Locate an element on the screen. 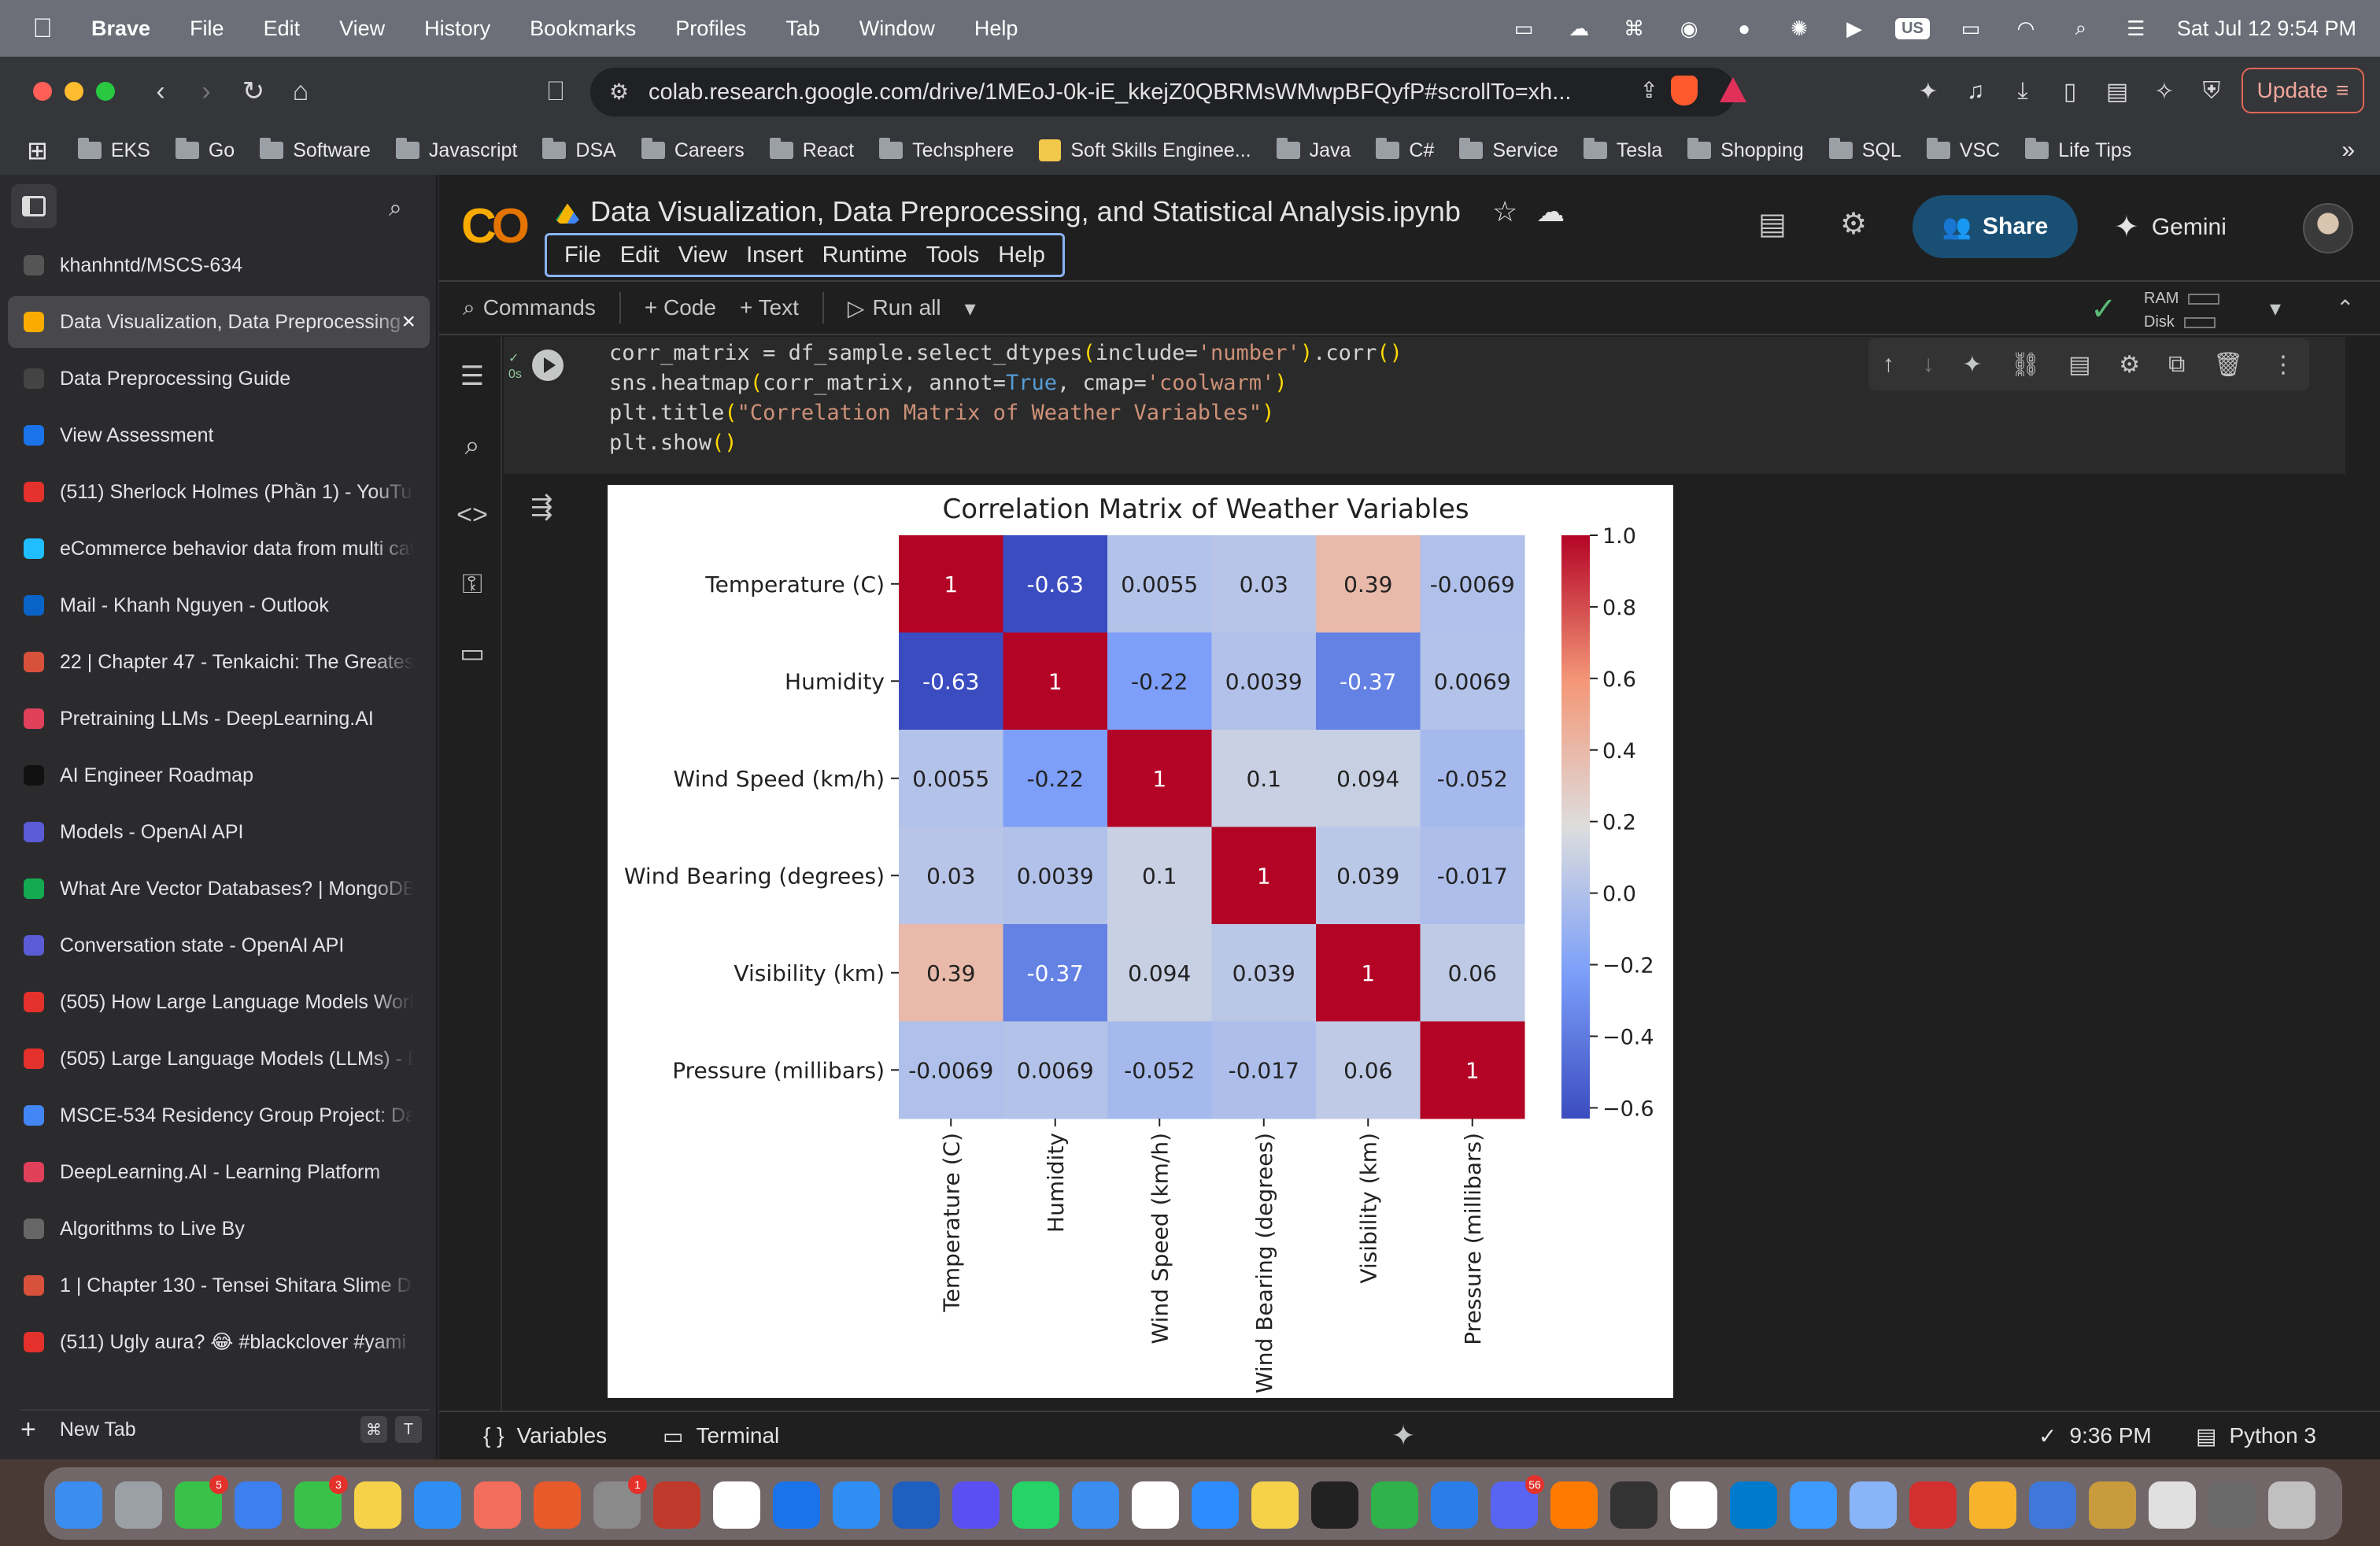 Image resolution: width=2380 pixels, height=1546 pixels. menubar-datetime: Sat Jul 12 9:54 PM is located at coordinates (2266, 29).